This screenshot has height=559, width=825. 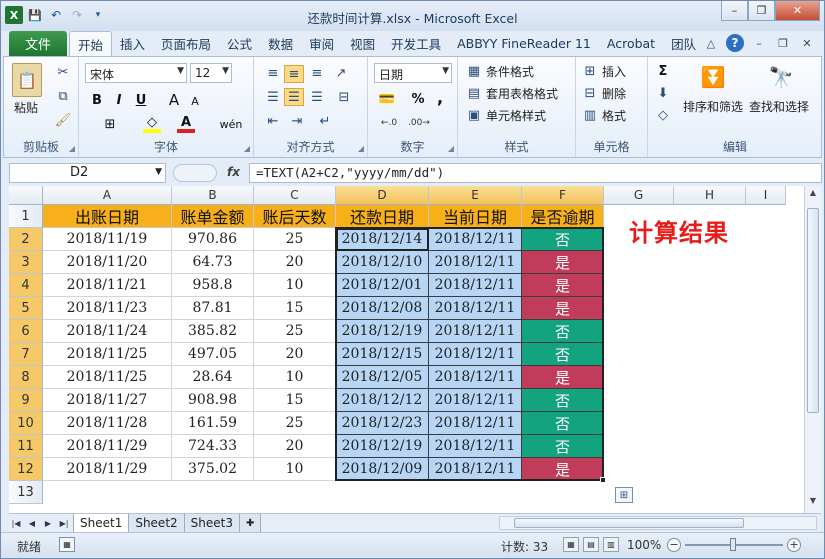 I want to click on number-format-combo: 日期 ▼, so click(x=413, y=73).